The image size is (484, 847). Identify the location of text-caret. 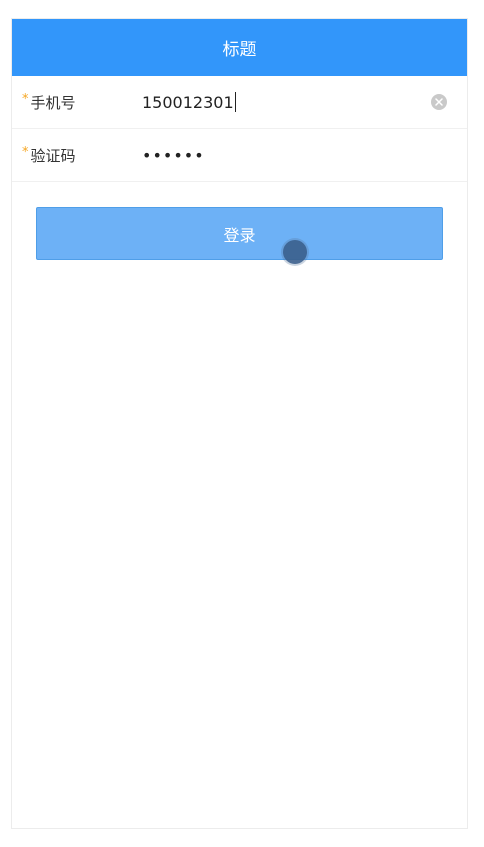
(235, 102).